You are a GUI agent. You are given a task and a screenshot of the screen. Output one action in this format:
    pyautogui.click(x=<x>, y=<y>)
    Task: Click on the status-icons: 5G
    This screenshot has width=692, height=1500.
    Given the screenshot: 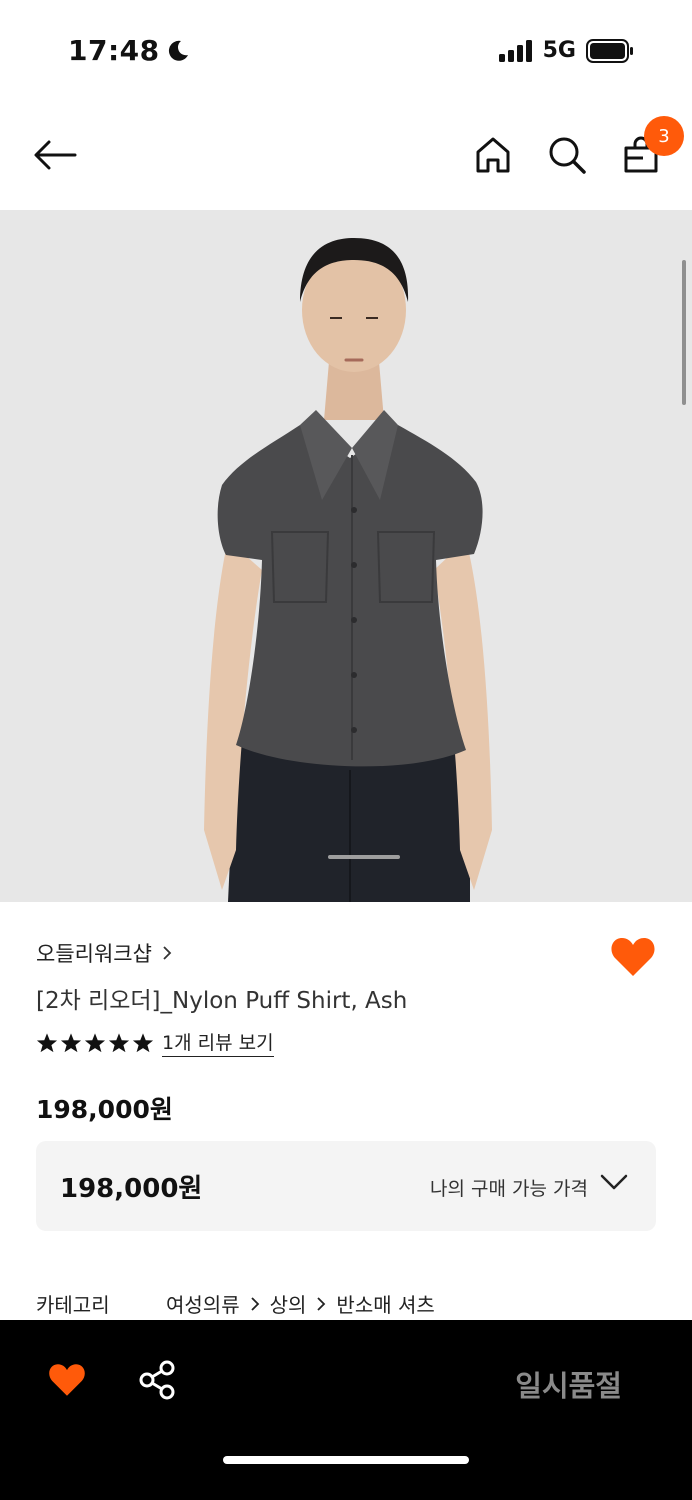 What is the action you would take?
    pyautogui.click(x=566, y=50)
    